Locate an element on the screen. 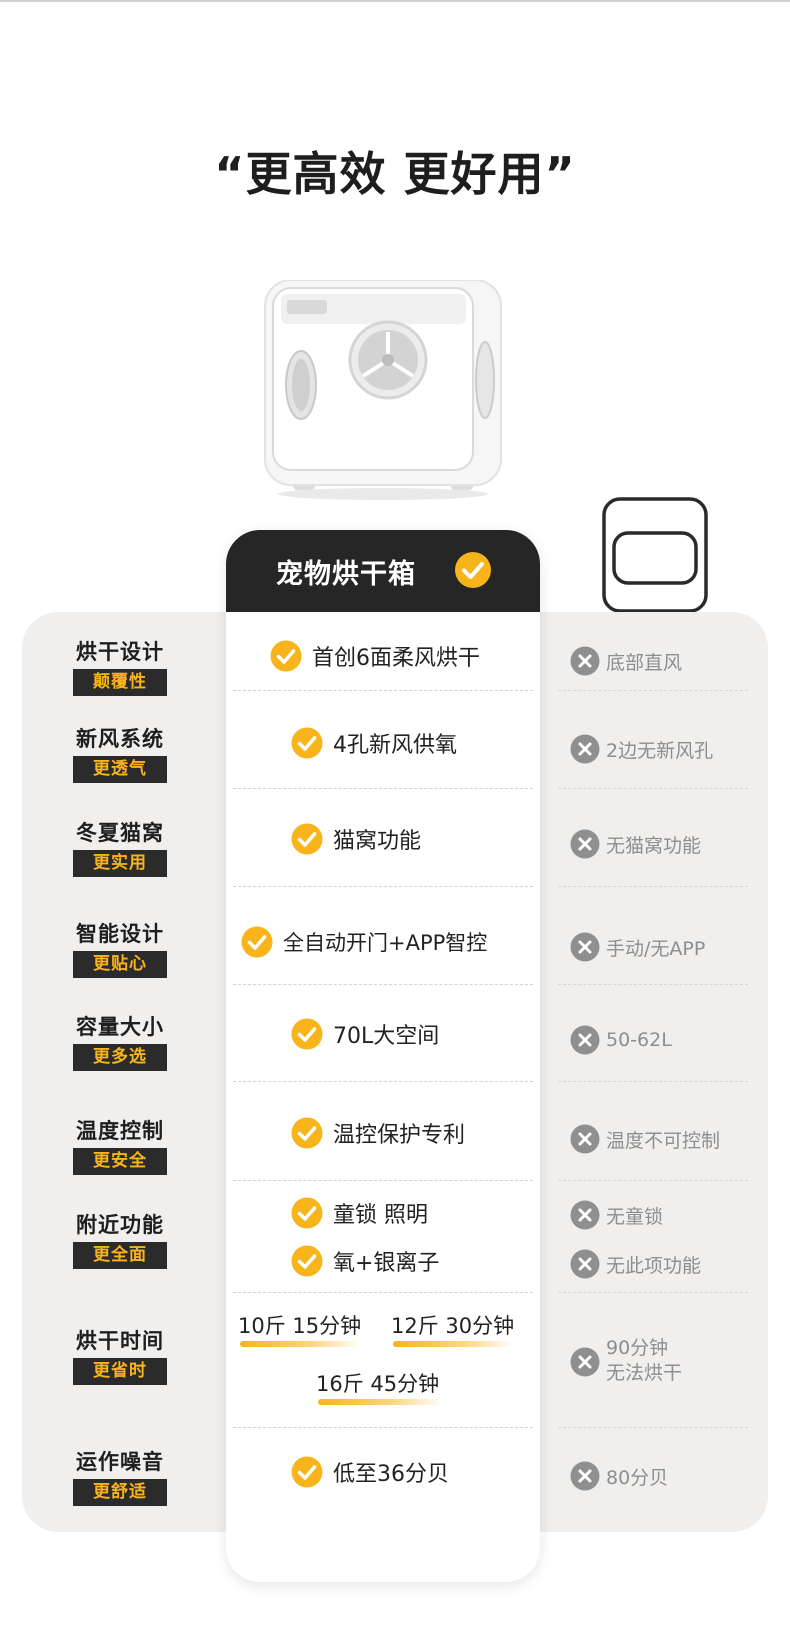 The height and width of the screenshot is (1635, 790). row-title: 烘干时间 is located at coordinates (120, 1341).